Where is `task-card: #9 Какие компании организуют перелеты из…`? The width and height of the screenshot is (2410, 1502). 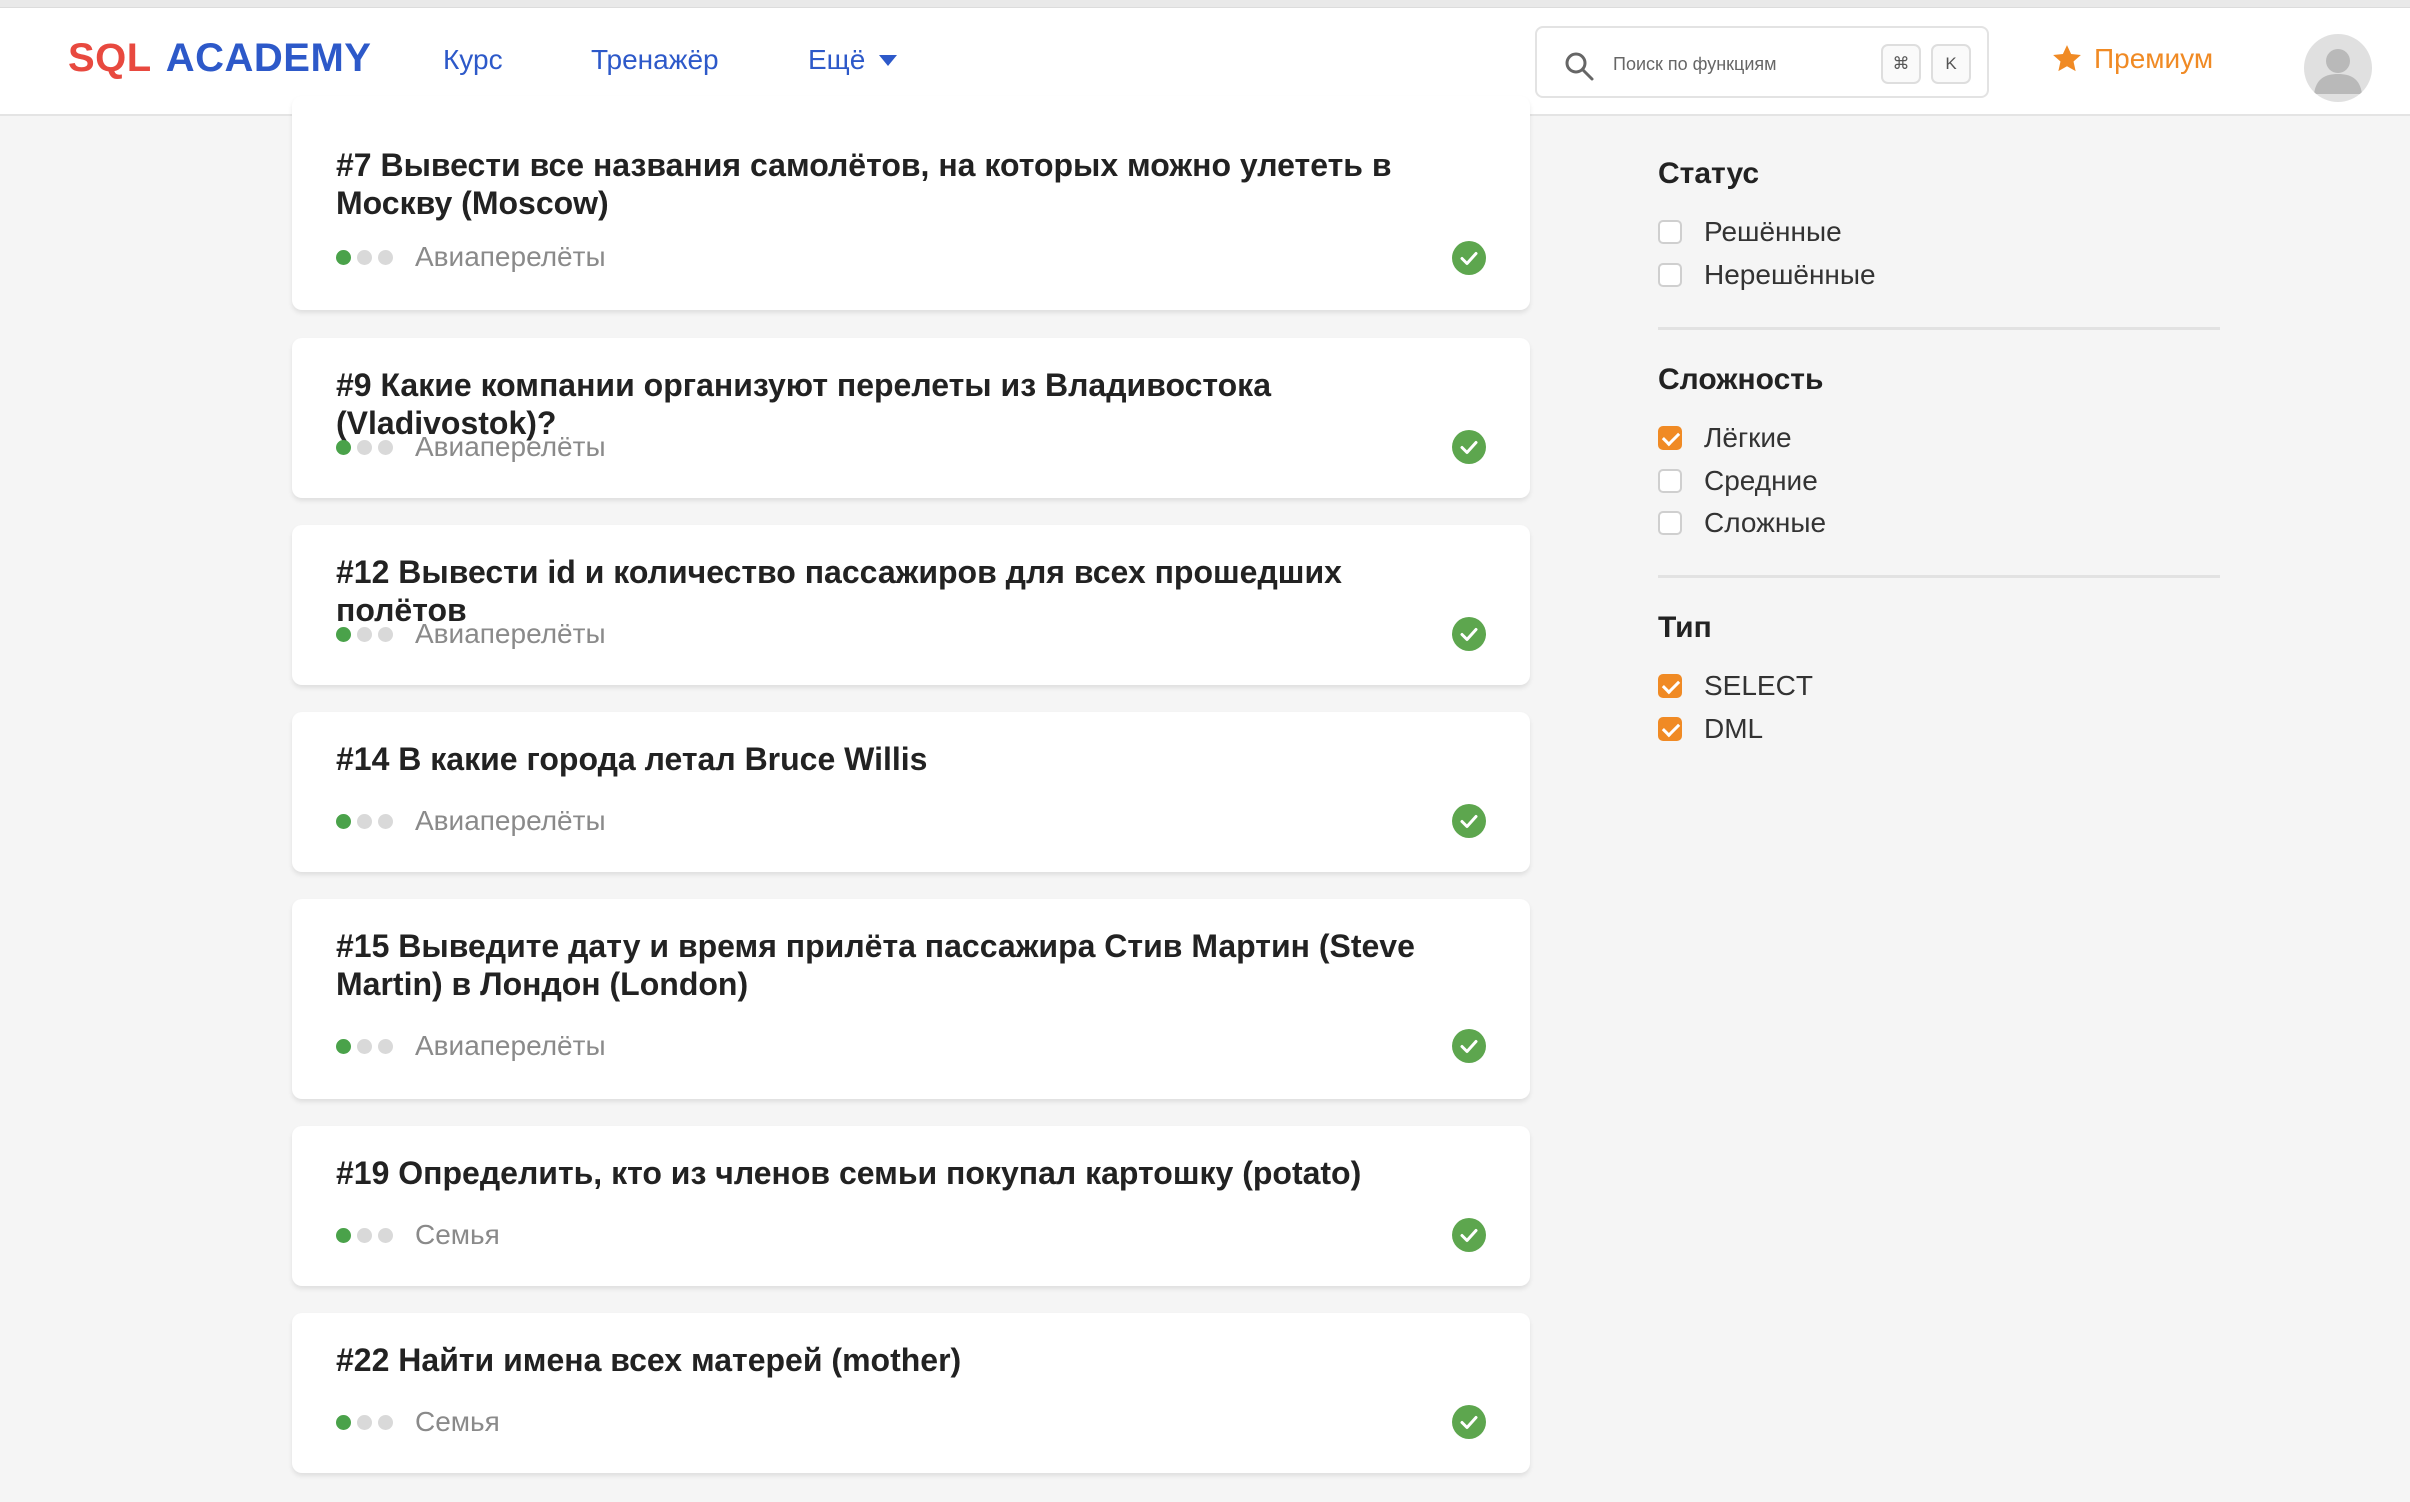
task-card: #9 Какие компании организуют перелеты из… is located at coordinates (911, 418).